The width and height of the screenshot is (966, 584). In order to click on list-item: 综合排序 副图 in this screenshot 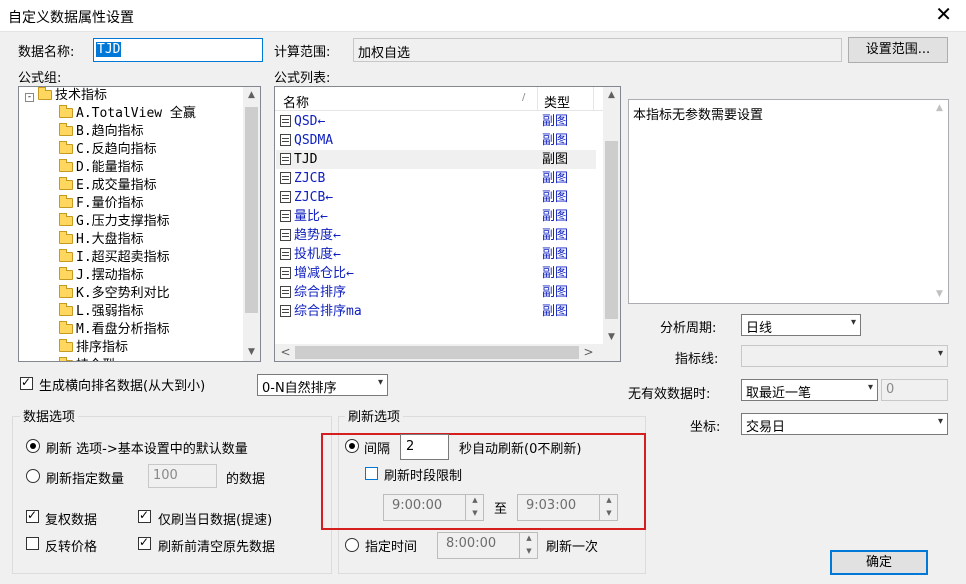, I will do `click(436, 292)`.